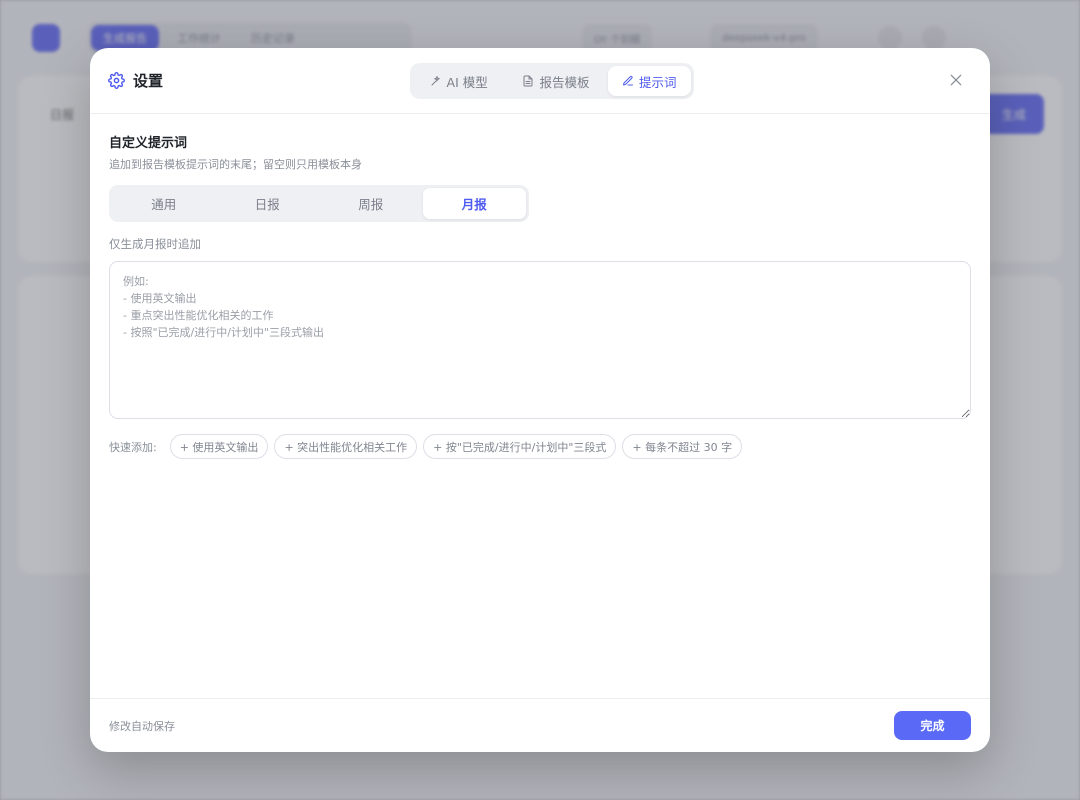  What do you see at coordinates (658, 82) in the screenshot?
I see `tab-prompts-label: 提示词` at bounding box center [658, 82].